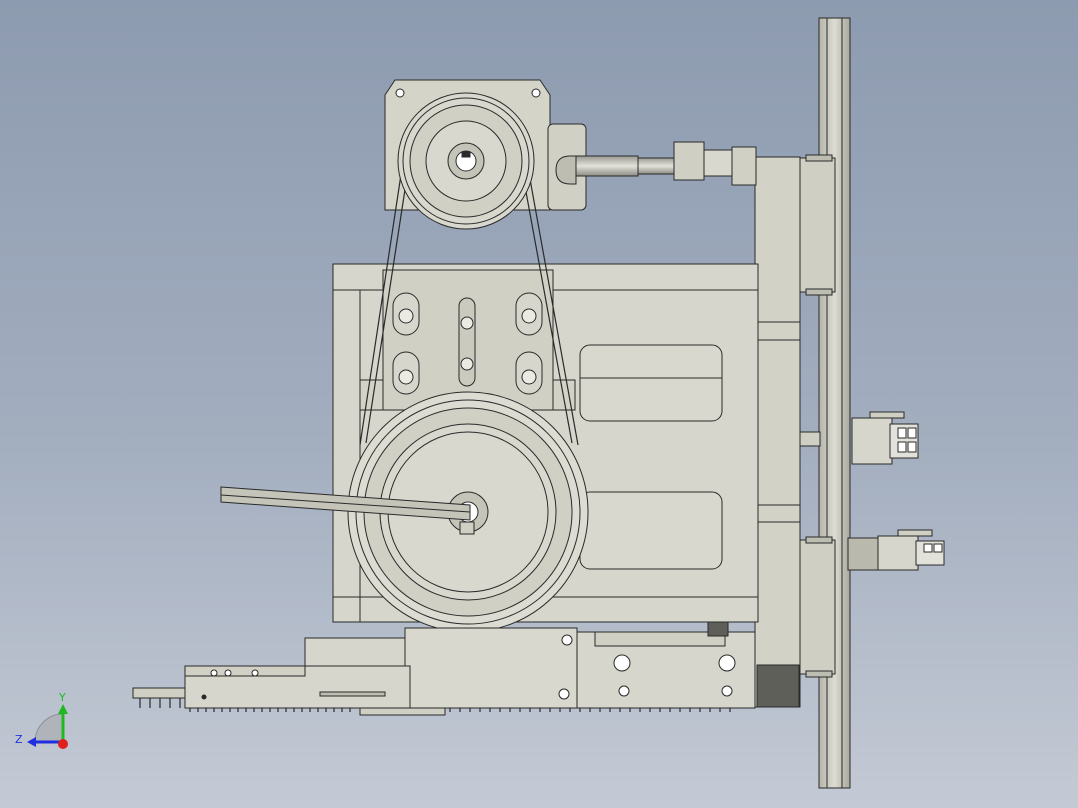 This screenshot has width=1078, height=808. What do you see at coordinates (63, 709) in the screenshot?
I see `triad-y-arrowhead` at bounding box center [63, 709].